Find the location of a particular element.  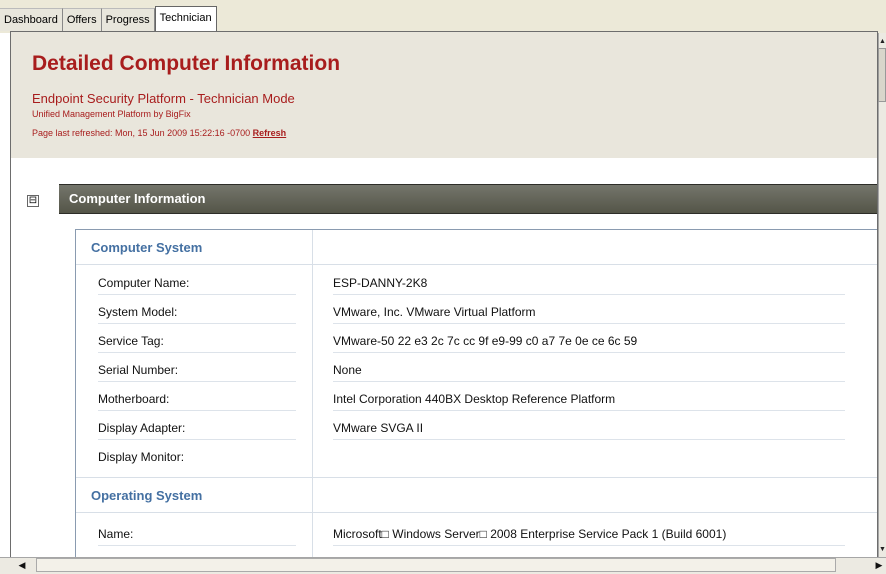

scroll-up-icon: ▲ is located at coordinates (882, 41).